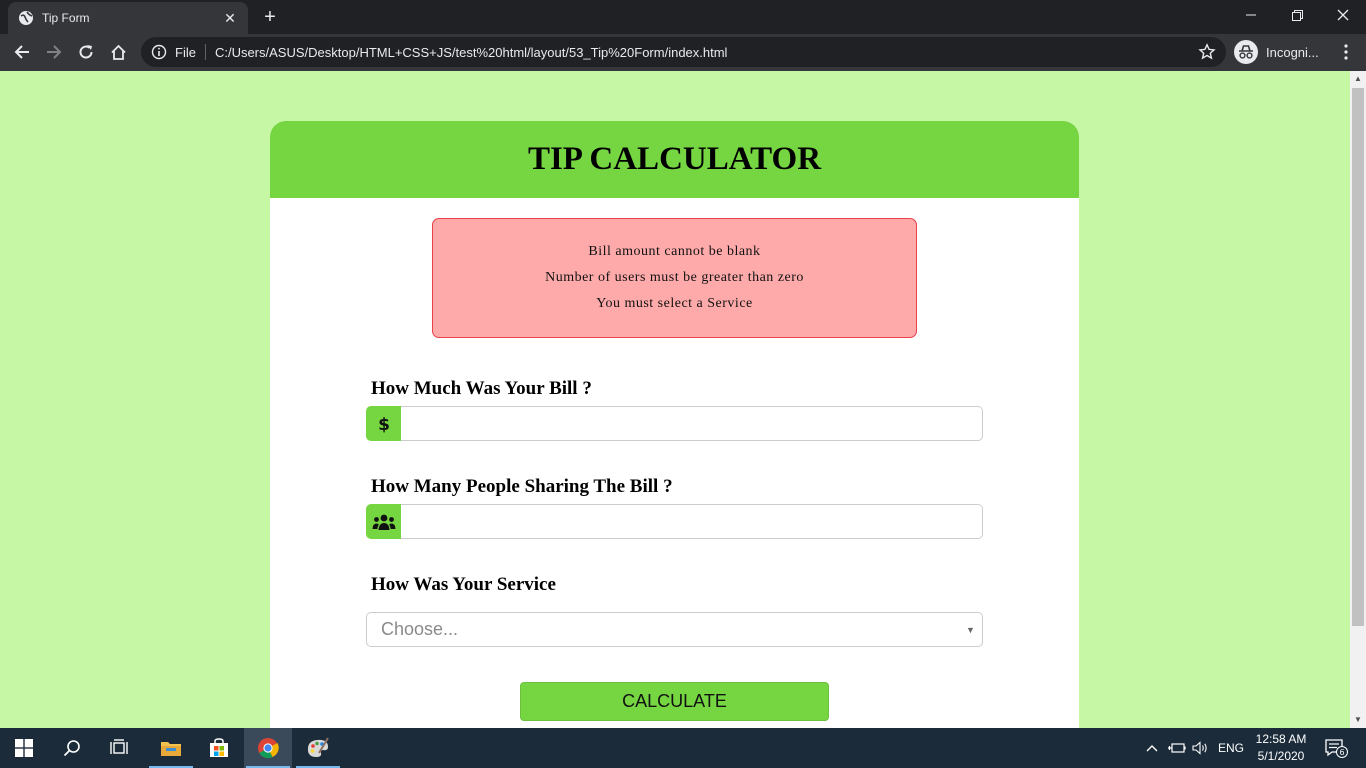  What do you see at coordinates (26, 18) in the screenshot?
I see `globe-icon` at bounding box center [26, 18].